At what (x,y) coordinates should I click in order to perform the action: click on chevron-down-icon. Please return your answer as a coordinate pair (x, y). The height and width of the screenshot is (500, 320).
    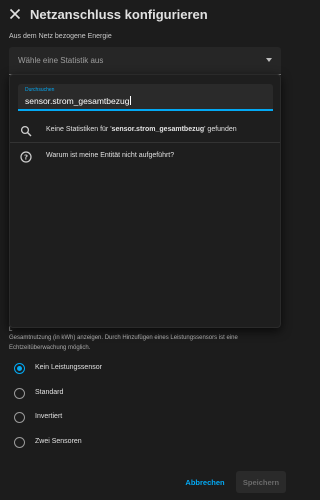
    Looking at the image, I should click on (269, 60).